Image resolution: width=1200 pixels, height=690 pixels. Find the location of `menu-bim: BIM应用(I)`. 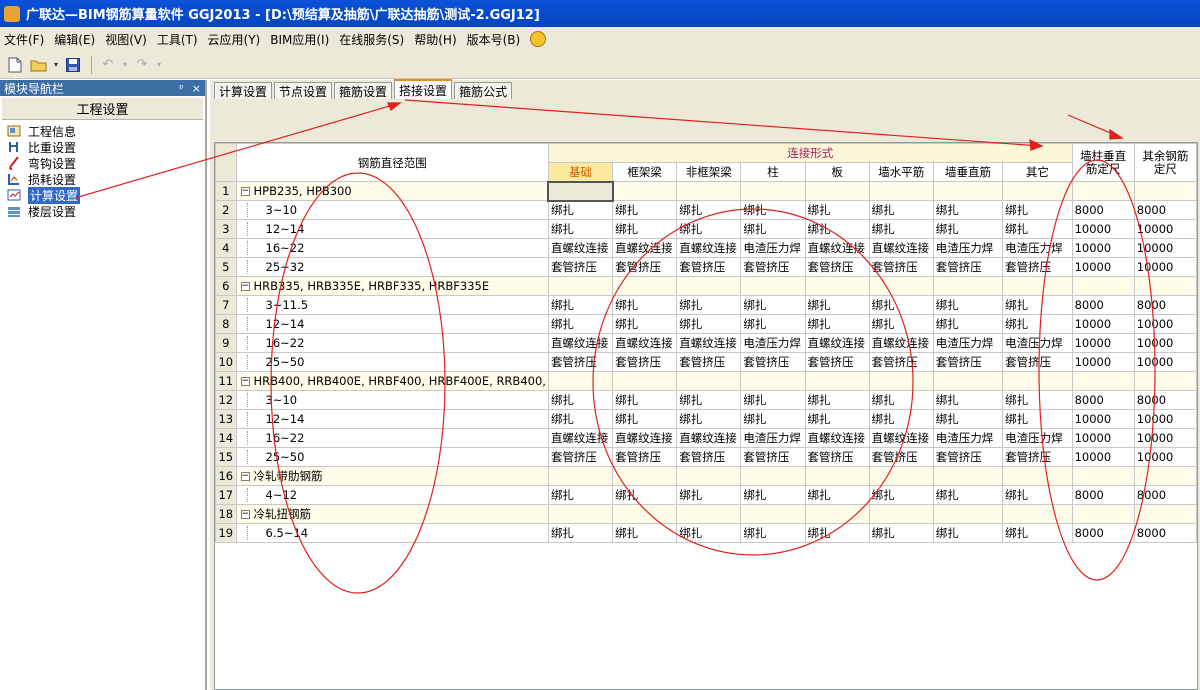

menu-bim: BIM应用(I) is located at coordinates (299, 39).